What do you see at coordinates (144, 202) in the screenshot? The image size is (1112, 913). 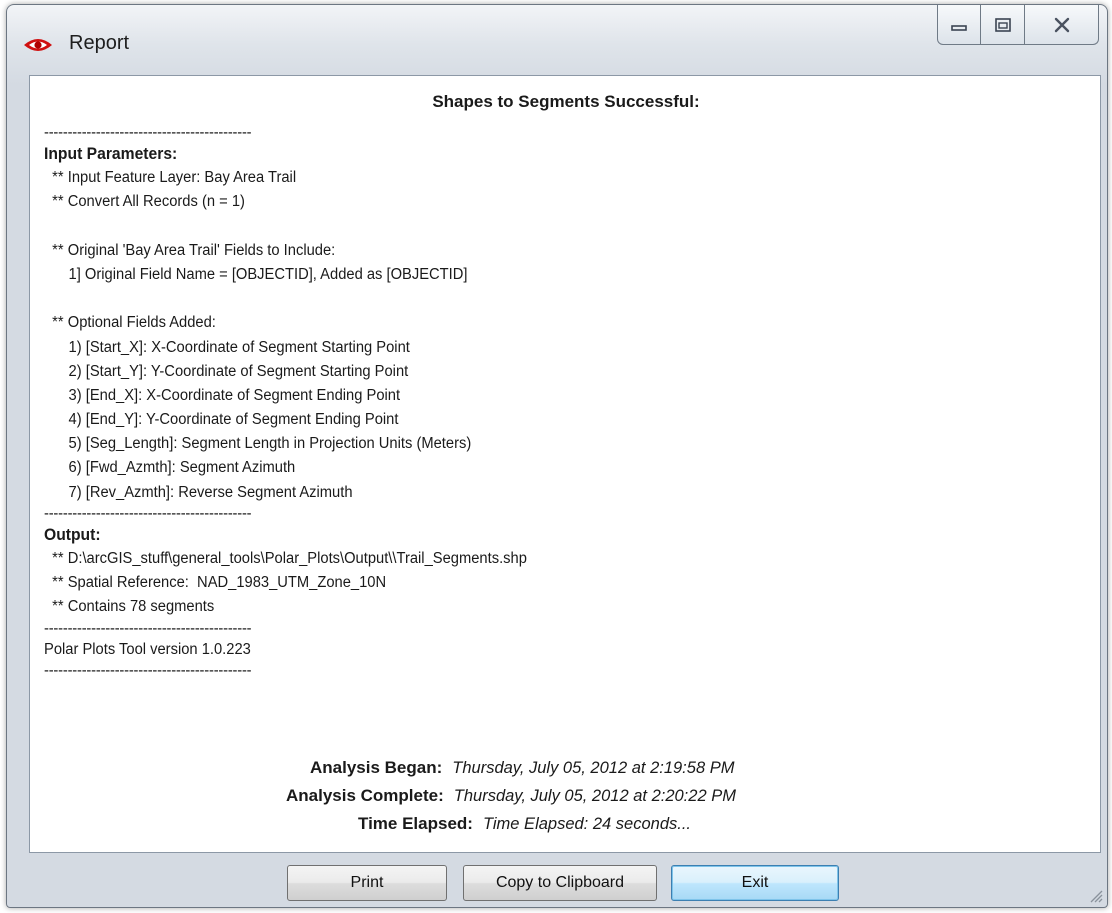 I see `report-line: ** Convert All Records (n = 1)` at bounding box center [144, 202].